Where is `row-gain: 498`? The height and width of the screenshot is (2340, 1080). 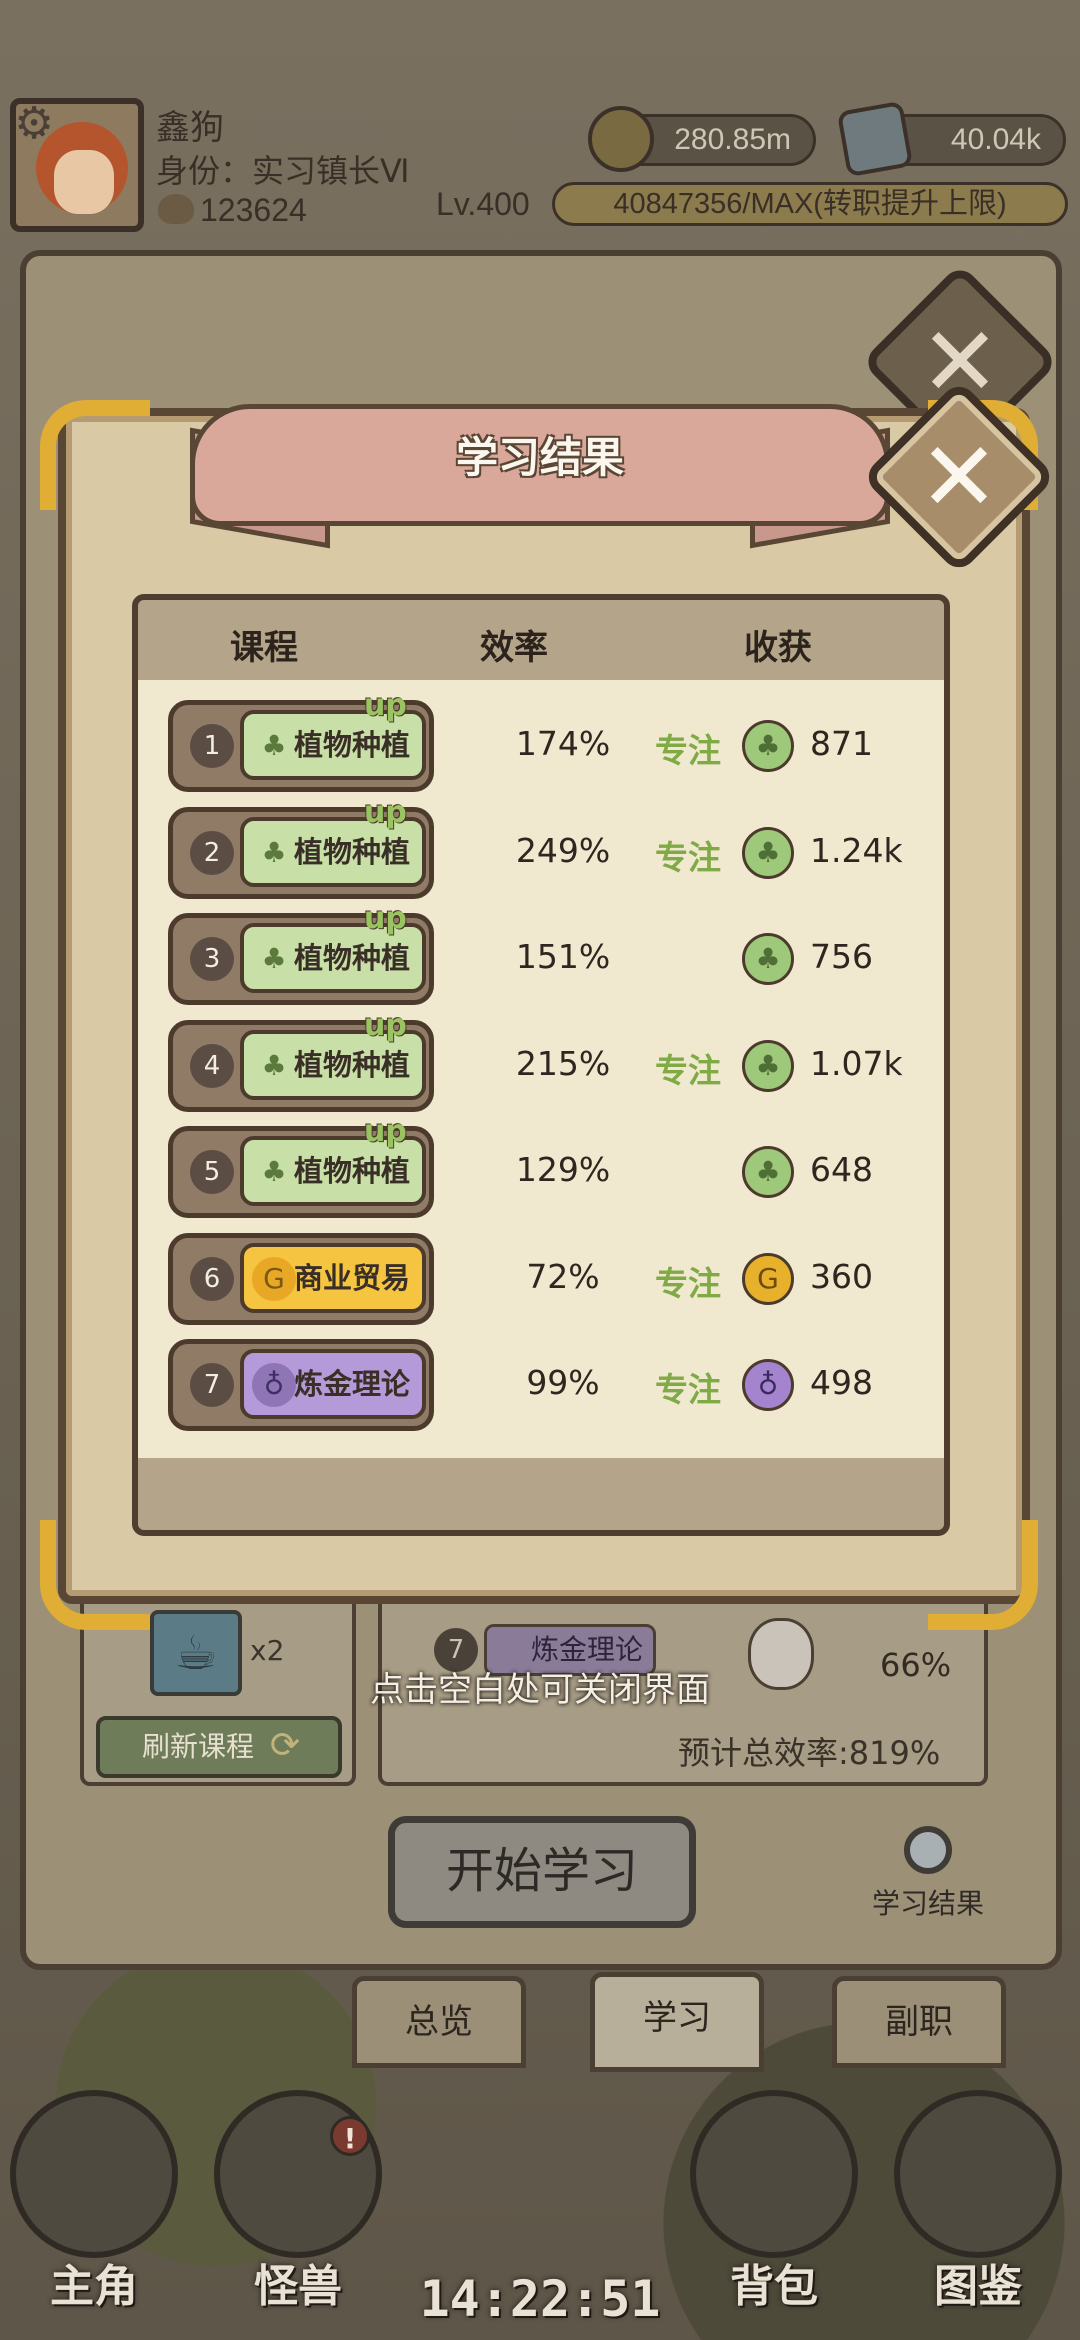
row-gain: 498 is located at coordinates (841, 1382).